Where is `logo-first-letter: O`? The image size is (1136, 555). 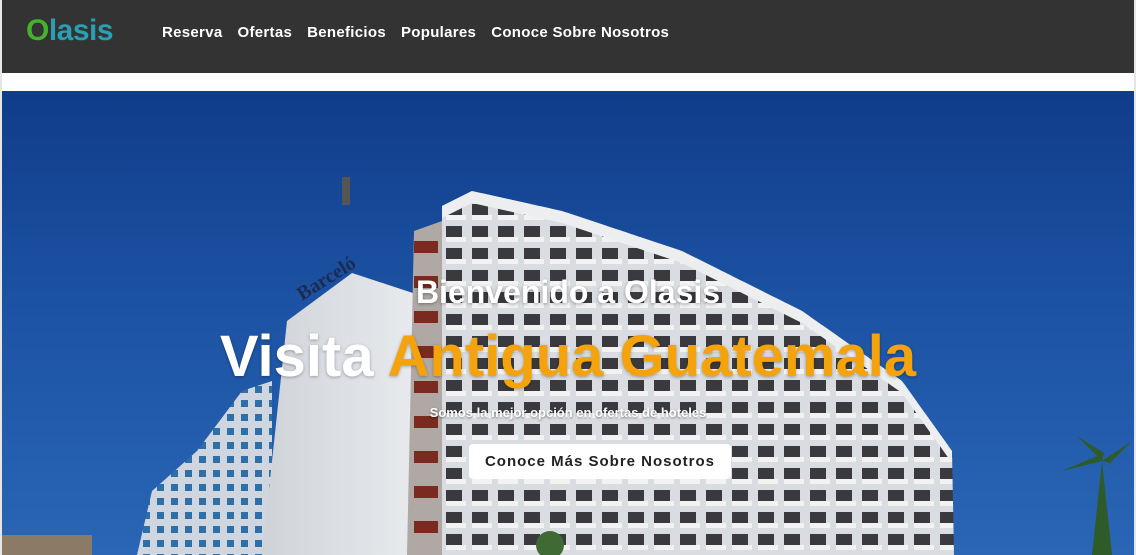
logo-first-letter: O is located at coordinates (37, 30).